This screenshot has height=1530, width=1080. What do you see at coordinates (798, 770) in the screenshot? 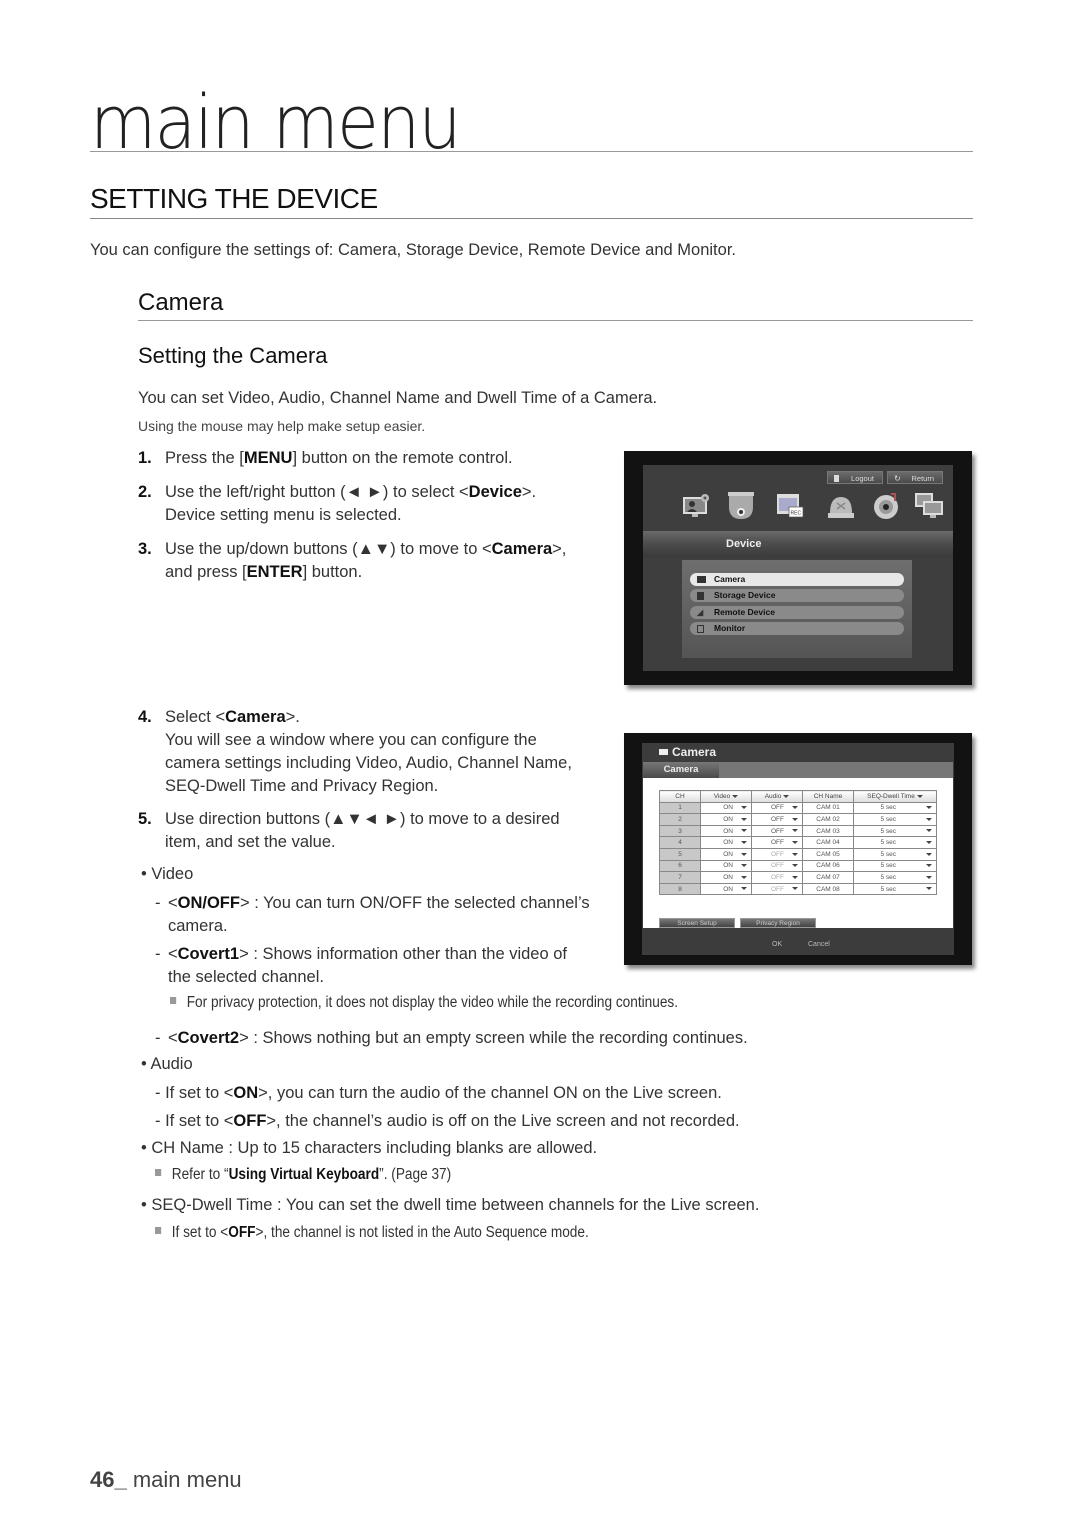
I see `tab-bar: Camera` at bounding box center [798, 770].